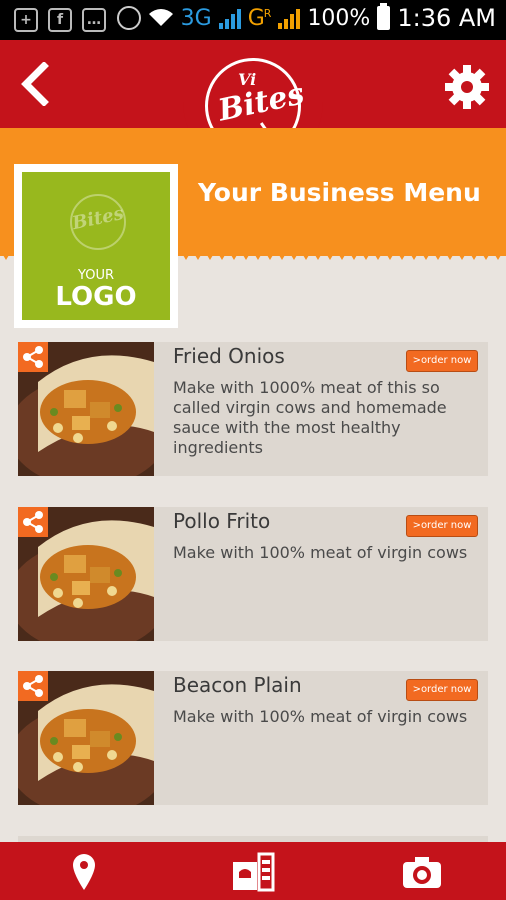 The image size is (506, 900). What do you see at coordinates (96, 297) in the screenshot?
I see `logo-logo-label: LOGO` at bounding box center [96, 297].